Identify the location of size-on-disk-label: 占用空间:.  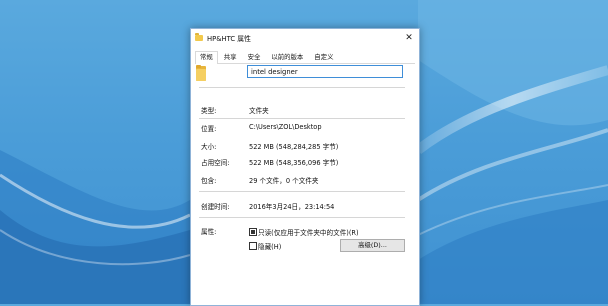
(215, 163).